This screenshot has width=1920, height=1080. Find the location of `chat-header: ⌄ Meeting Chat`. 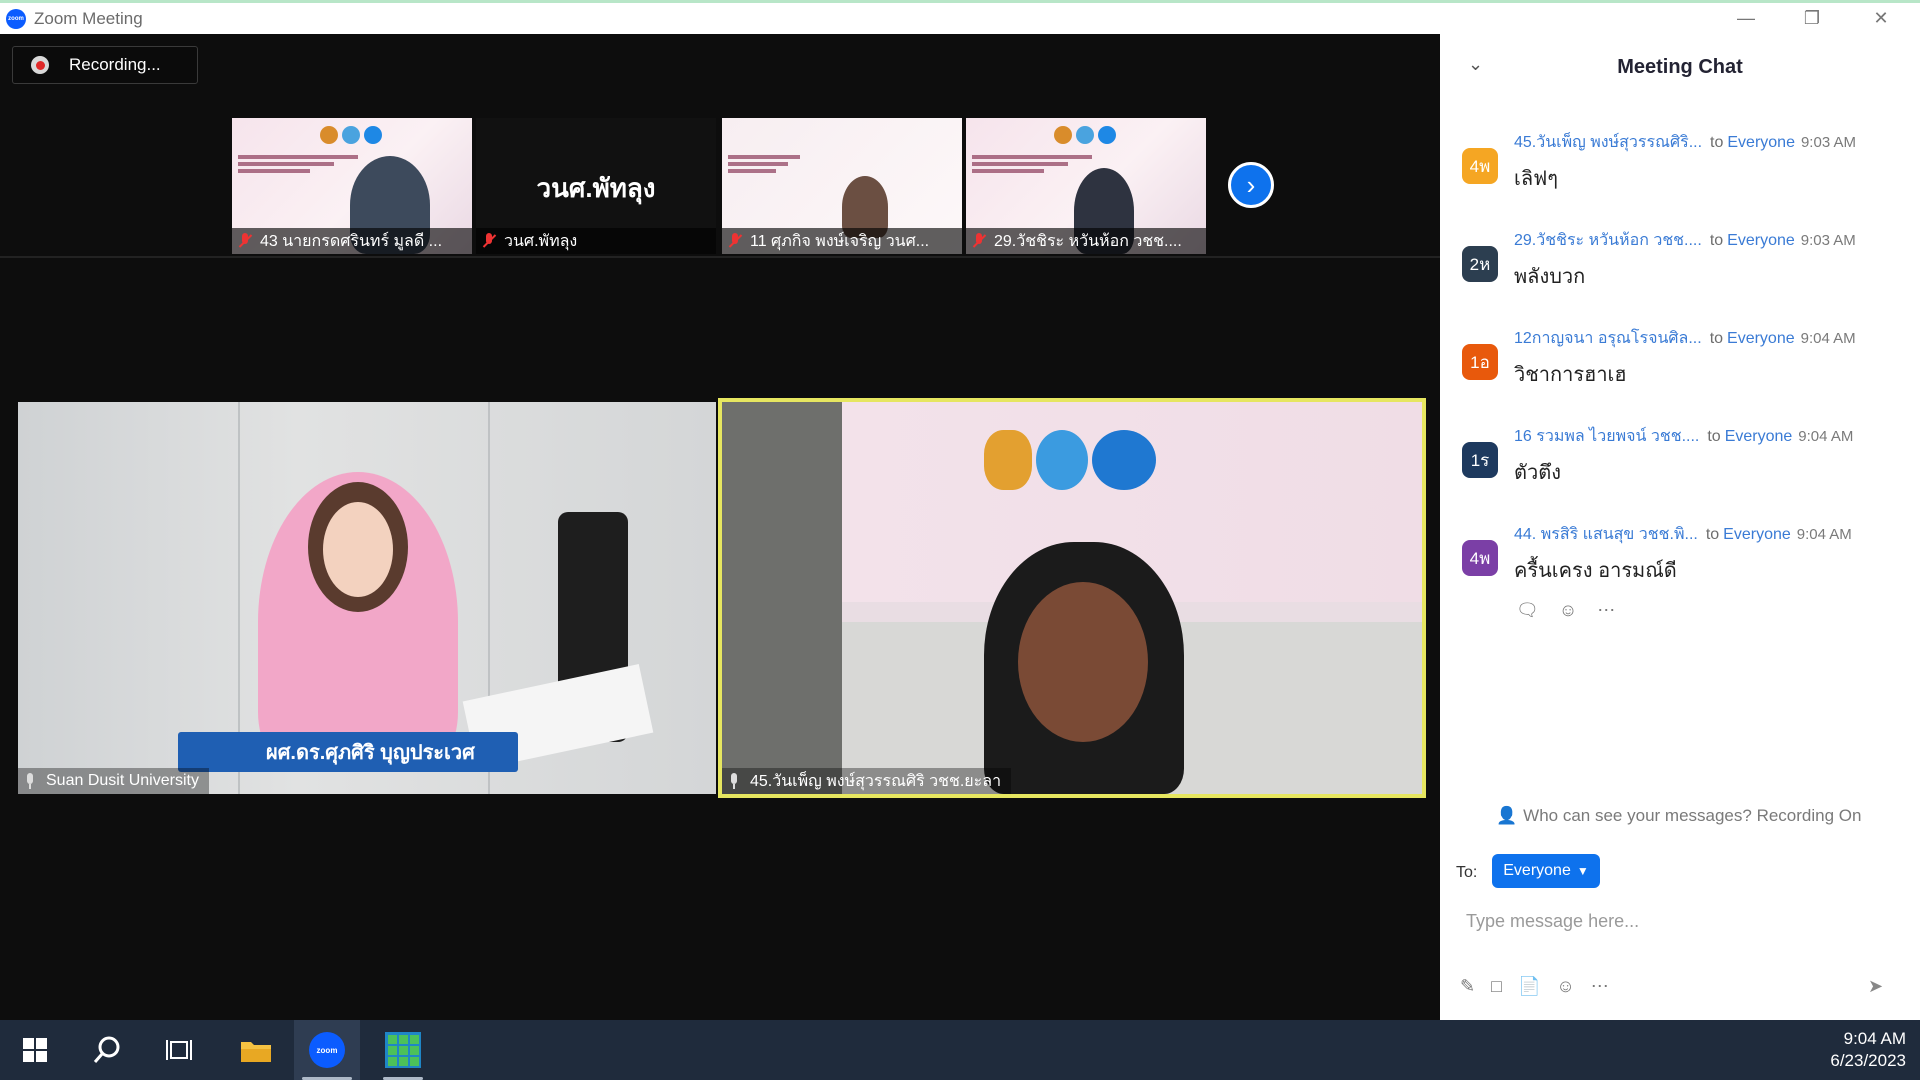

chat-header: ⌄ Meeting Chat is located at coordinates (1680, 69).